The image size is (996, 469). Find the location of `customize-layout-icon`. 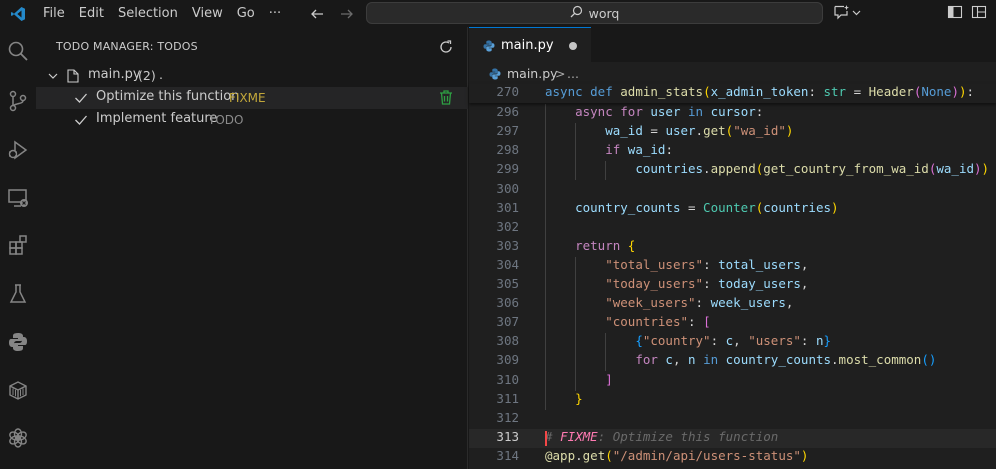

customize-layout-icon is located at coordinates (979, 14).